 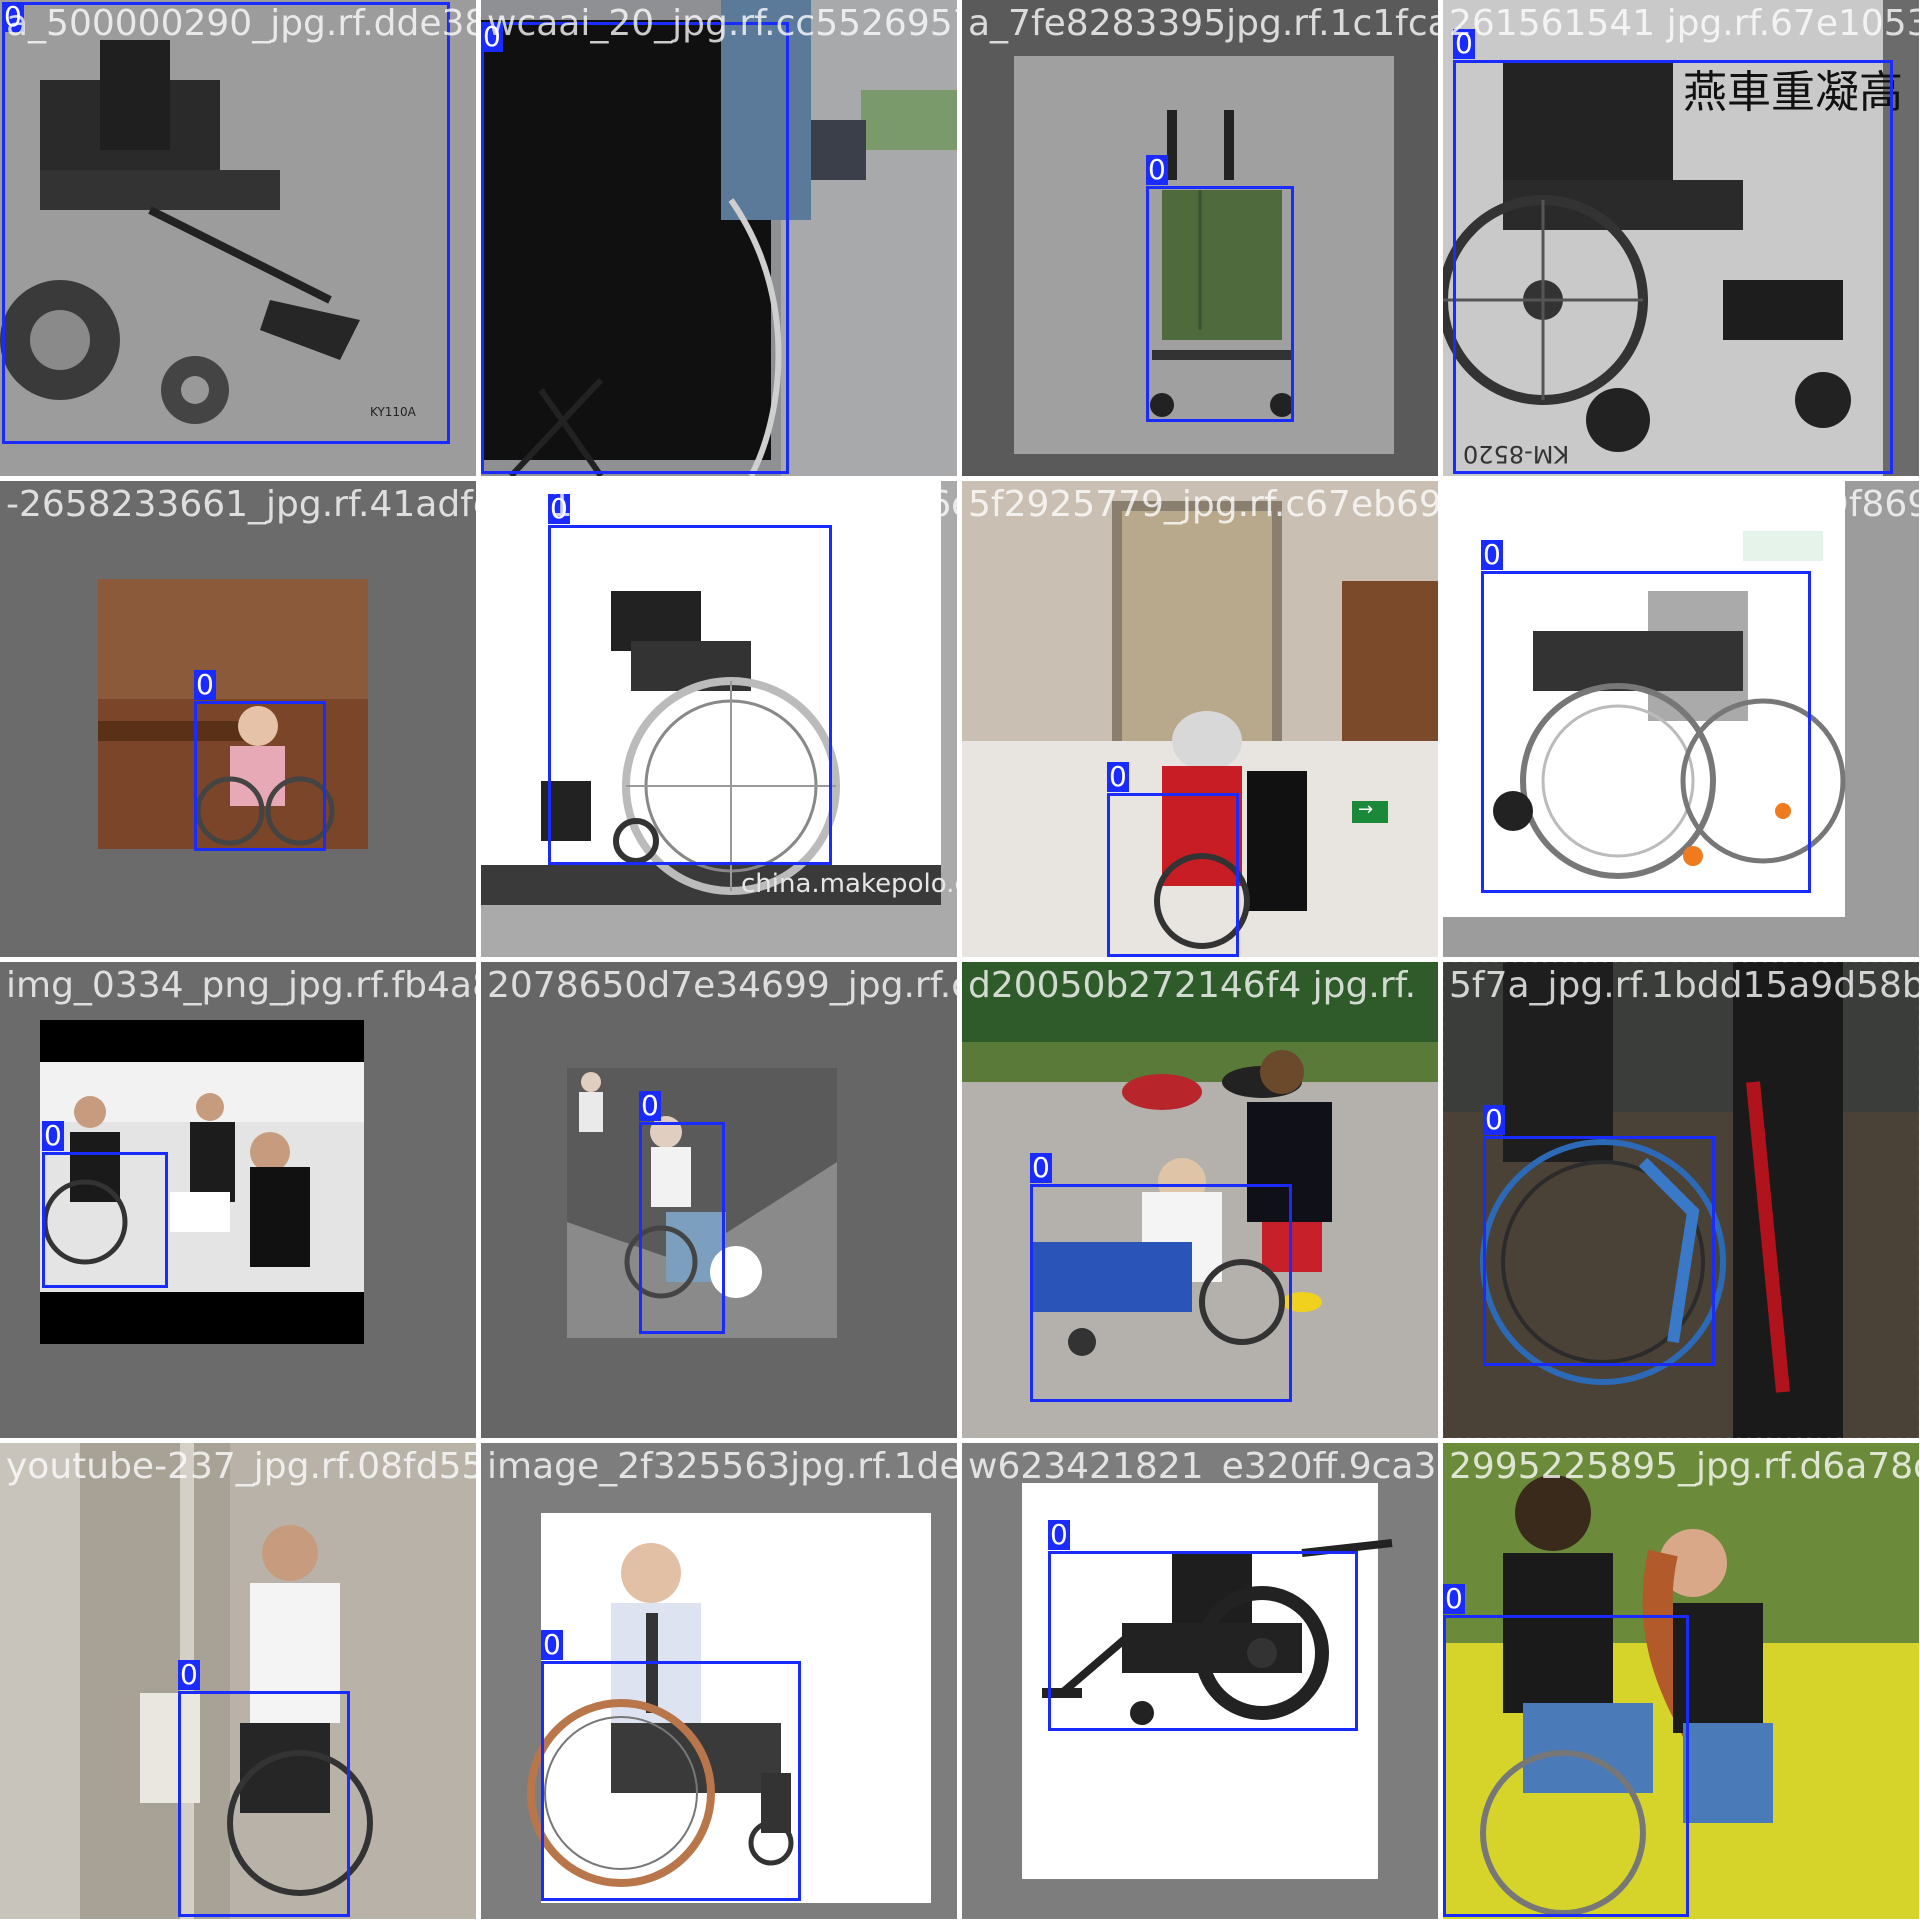 I want to click on tile-filename: a_5100626494jpg.rf.5706e5, so click(x=722, y=504).